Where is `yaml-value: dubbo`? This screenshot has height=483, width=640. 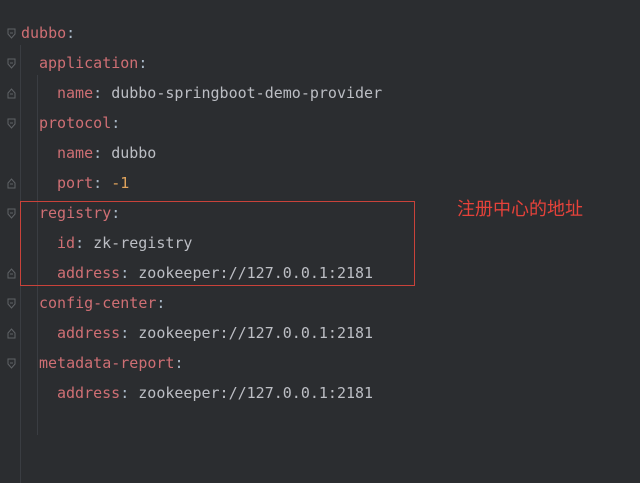 yaml-value: dubbo is located at coordinates (134, 153).